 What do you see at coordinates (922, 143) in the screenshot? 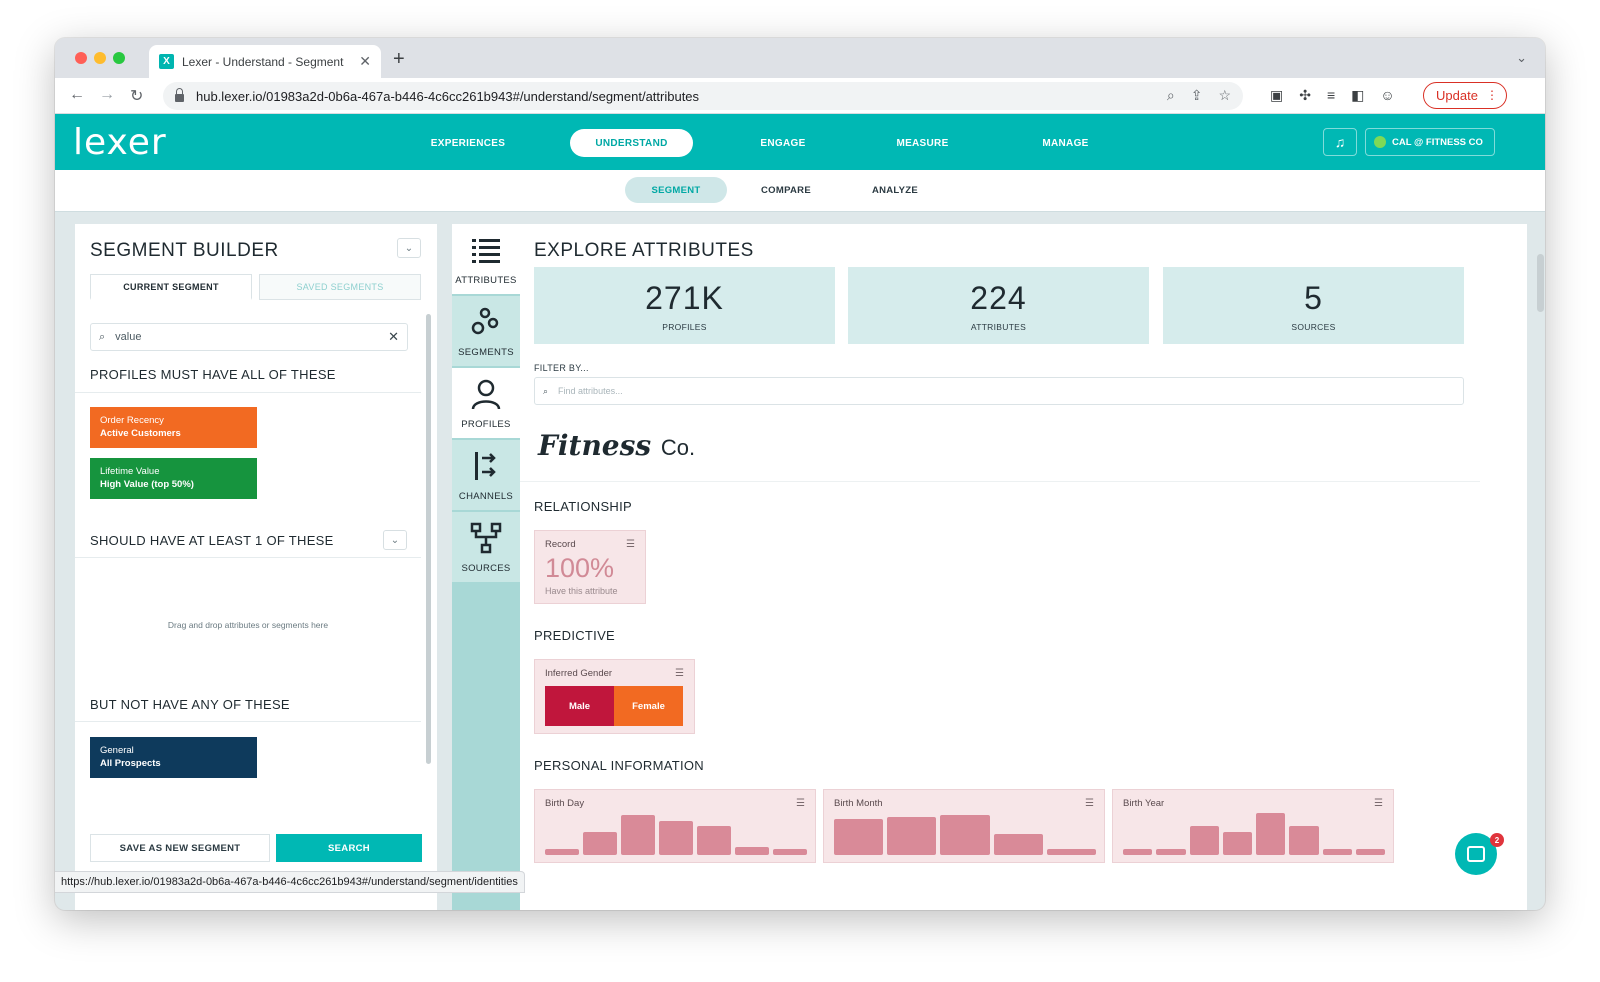
I see `nav-measure: MEASURE` at bounding box center [922, 143].